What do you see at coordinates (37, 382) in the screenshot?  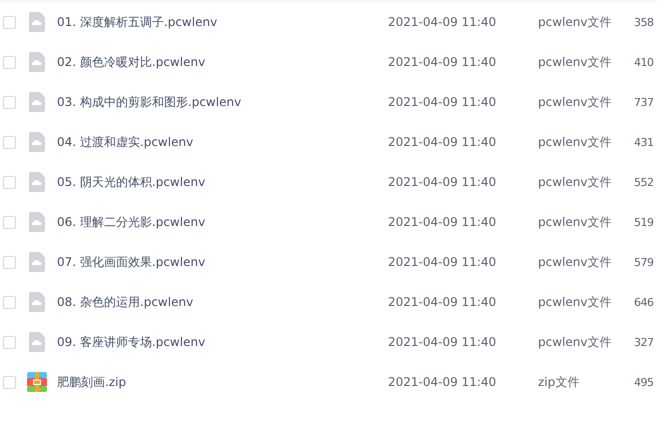 I see `archive-icon` at bounding box center [37, 382].